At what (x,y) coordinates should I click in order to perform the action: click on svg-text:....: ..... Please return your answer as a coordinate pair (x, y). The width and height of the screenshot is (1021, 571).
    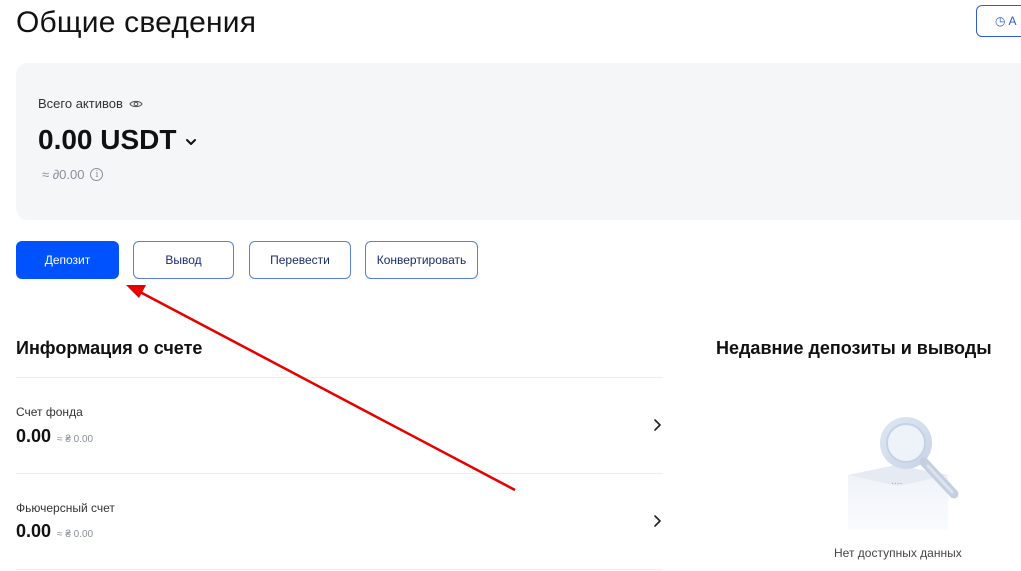
    Looking at the image, I should click on (896, 482).